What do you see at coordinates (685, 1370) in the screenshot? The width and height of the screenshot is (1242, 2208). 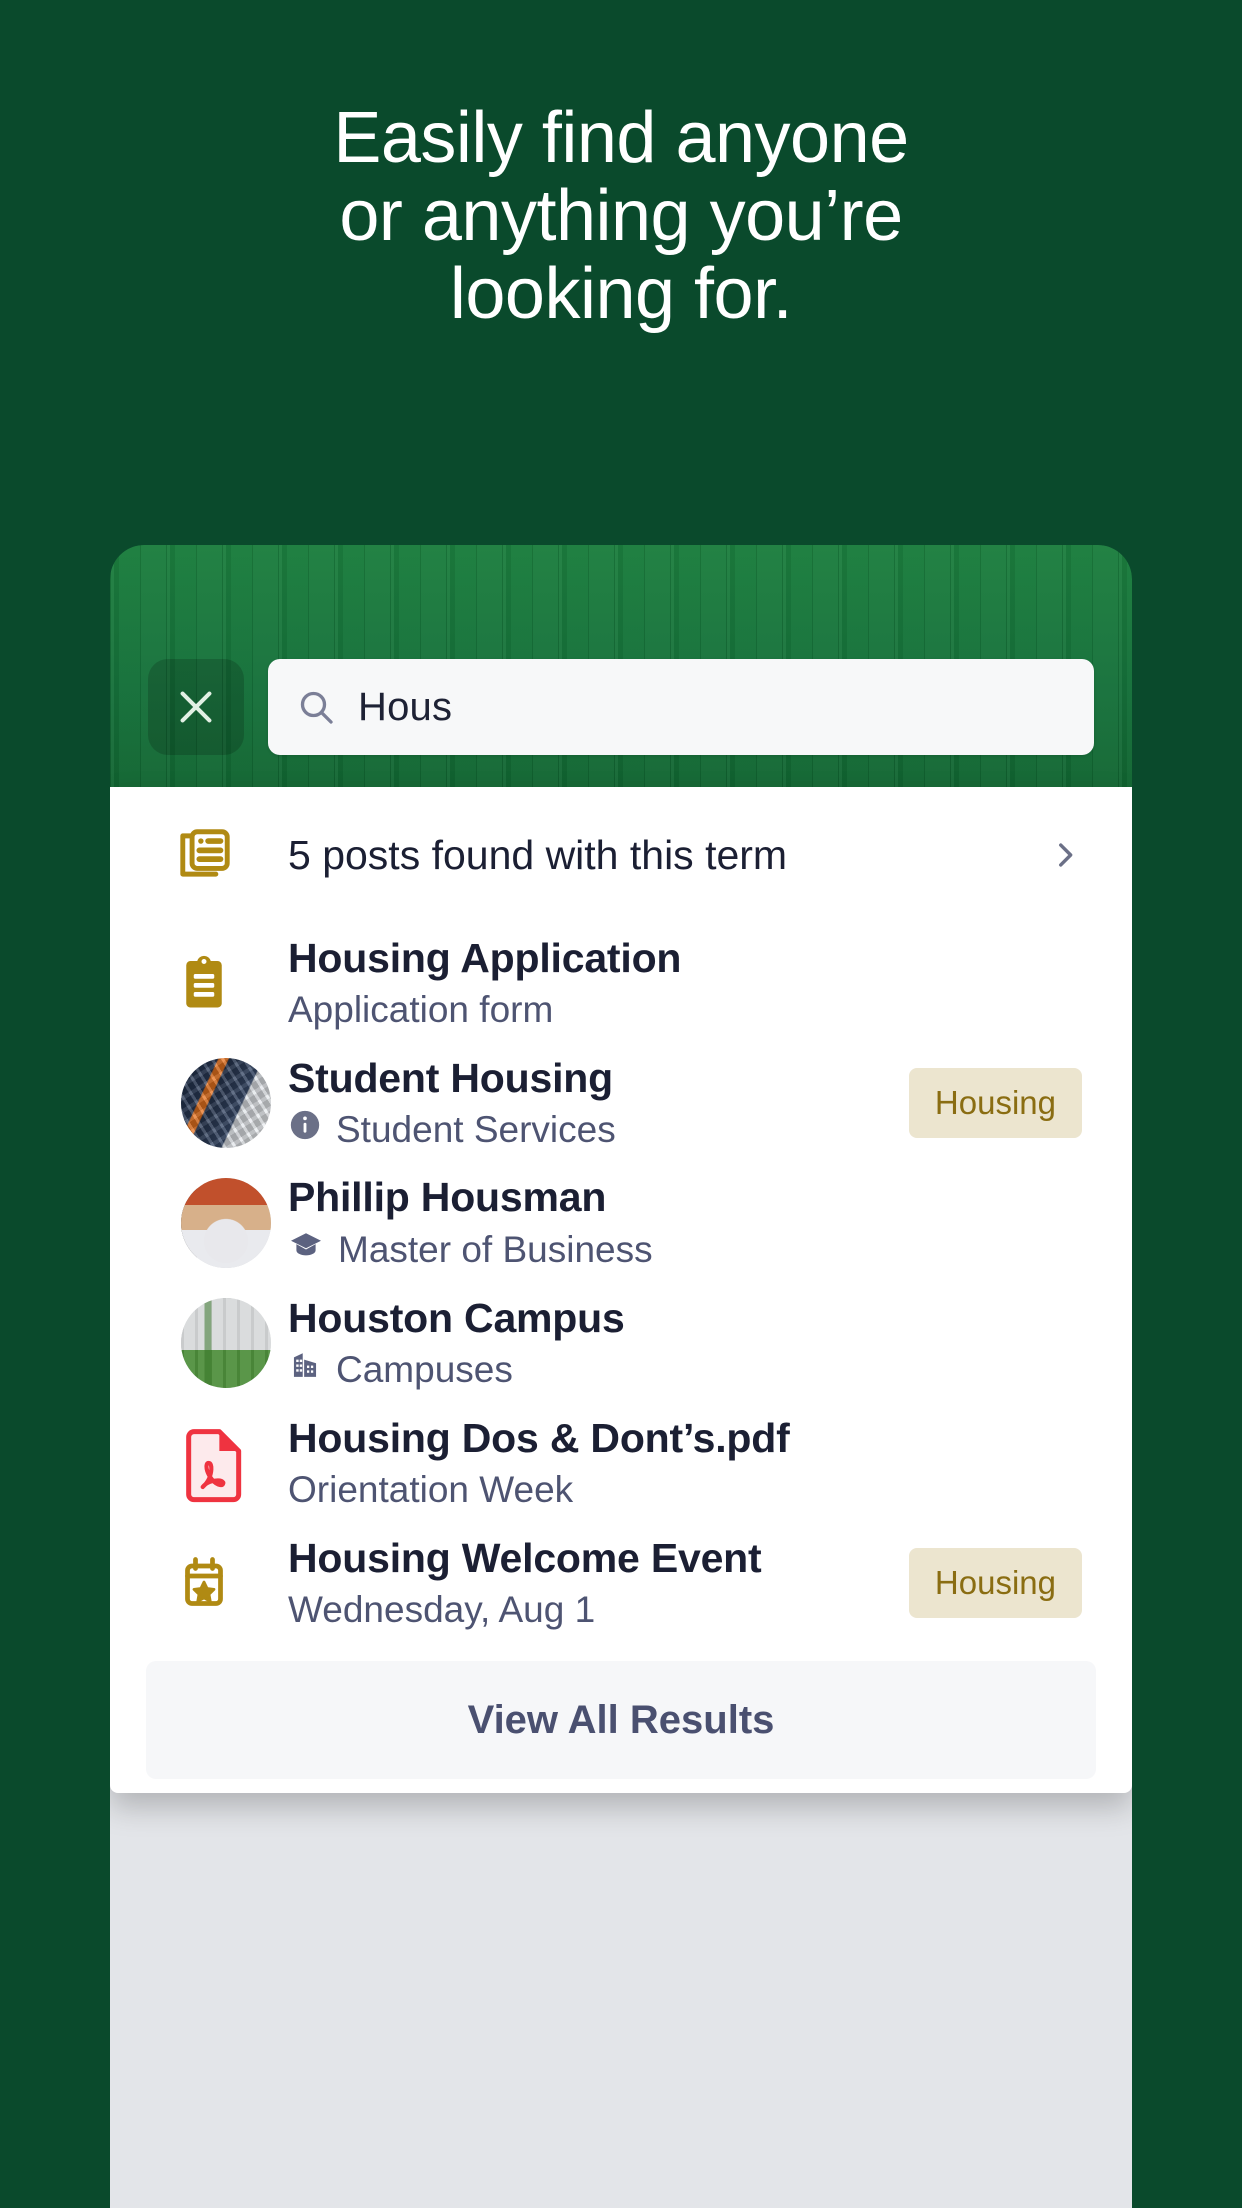 I see `result-subtitle: Campuses` at bounding box center [685, 1370].